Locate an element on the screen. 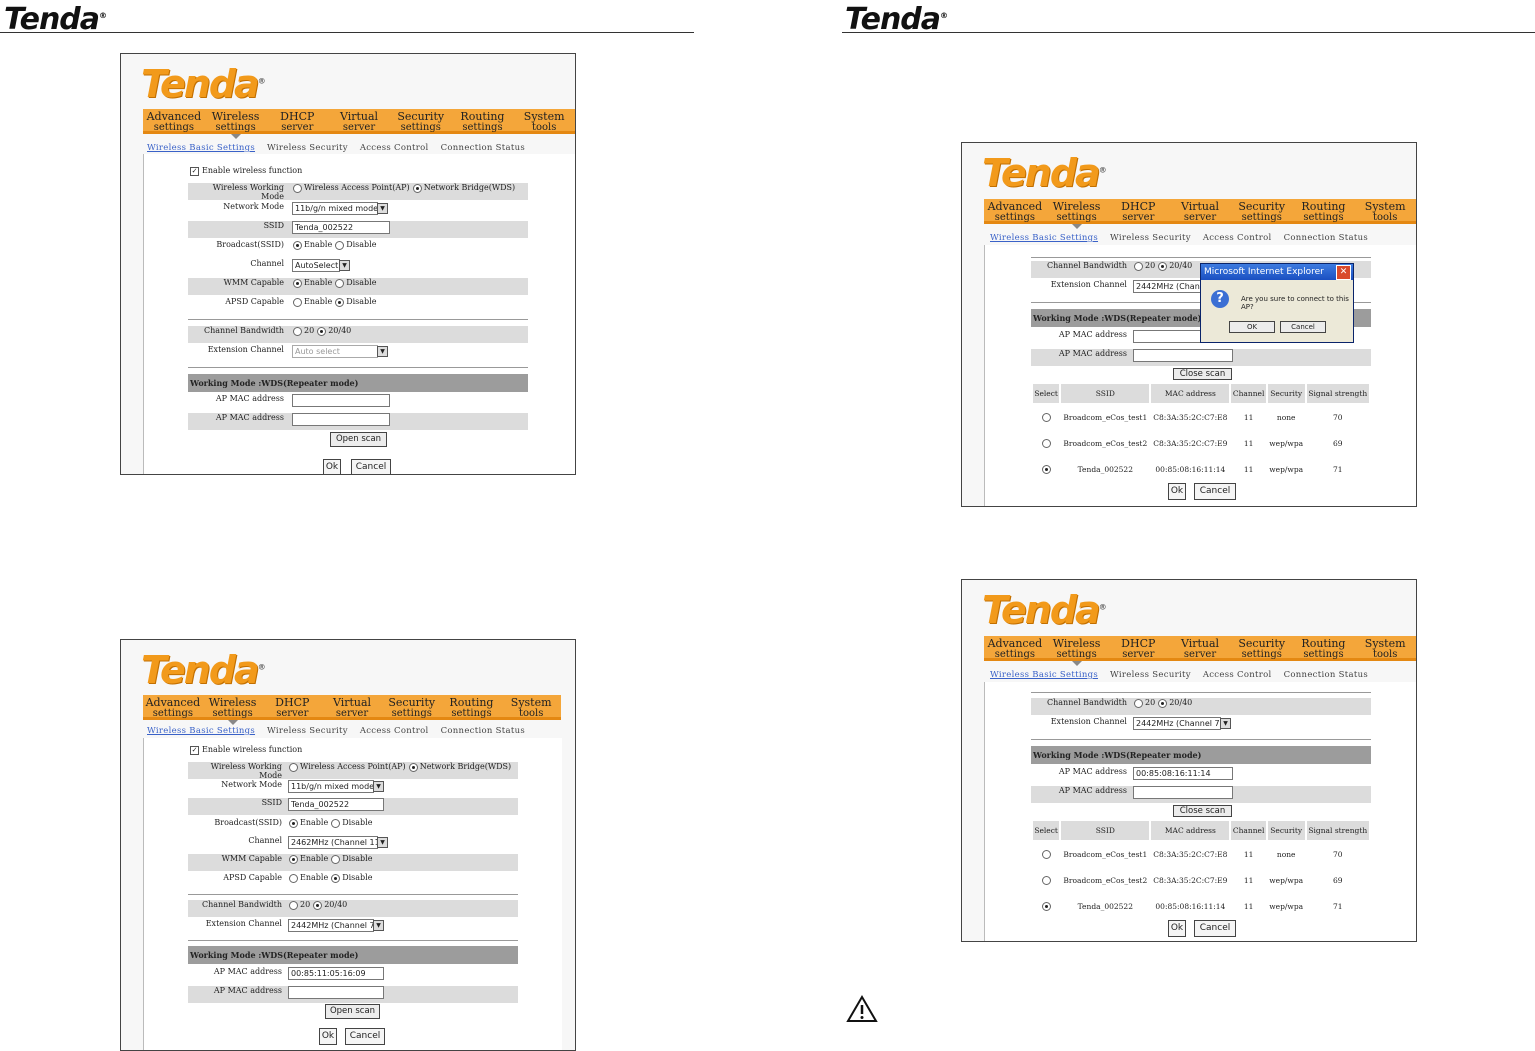 Image resolution: width=1535 pixels, height=1051 pixels. ssid-input: Tenda_002522 is located at coordinates (341, 227).